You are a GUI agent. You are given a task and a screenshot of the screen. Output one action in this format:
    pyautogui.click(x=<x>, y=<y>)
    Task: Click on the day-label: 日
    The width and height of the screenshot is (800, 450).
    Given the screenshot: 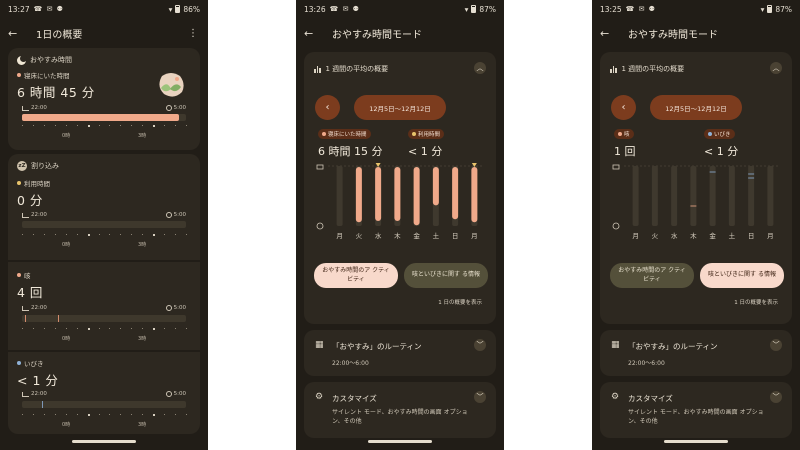 What is the action you would take?
    pyautogui.click(x=751, y=236)
    